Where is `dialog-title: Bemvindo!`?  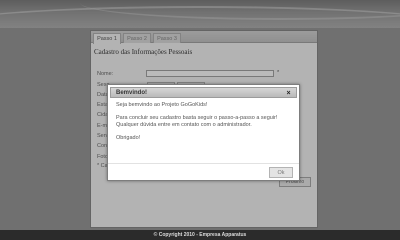 dialog-title: Bemvindo! is located at coordinates (132, 93).